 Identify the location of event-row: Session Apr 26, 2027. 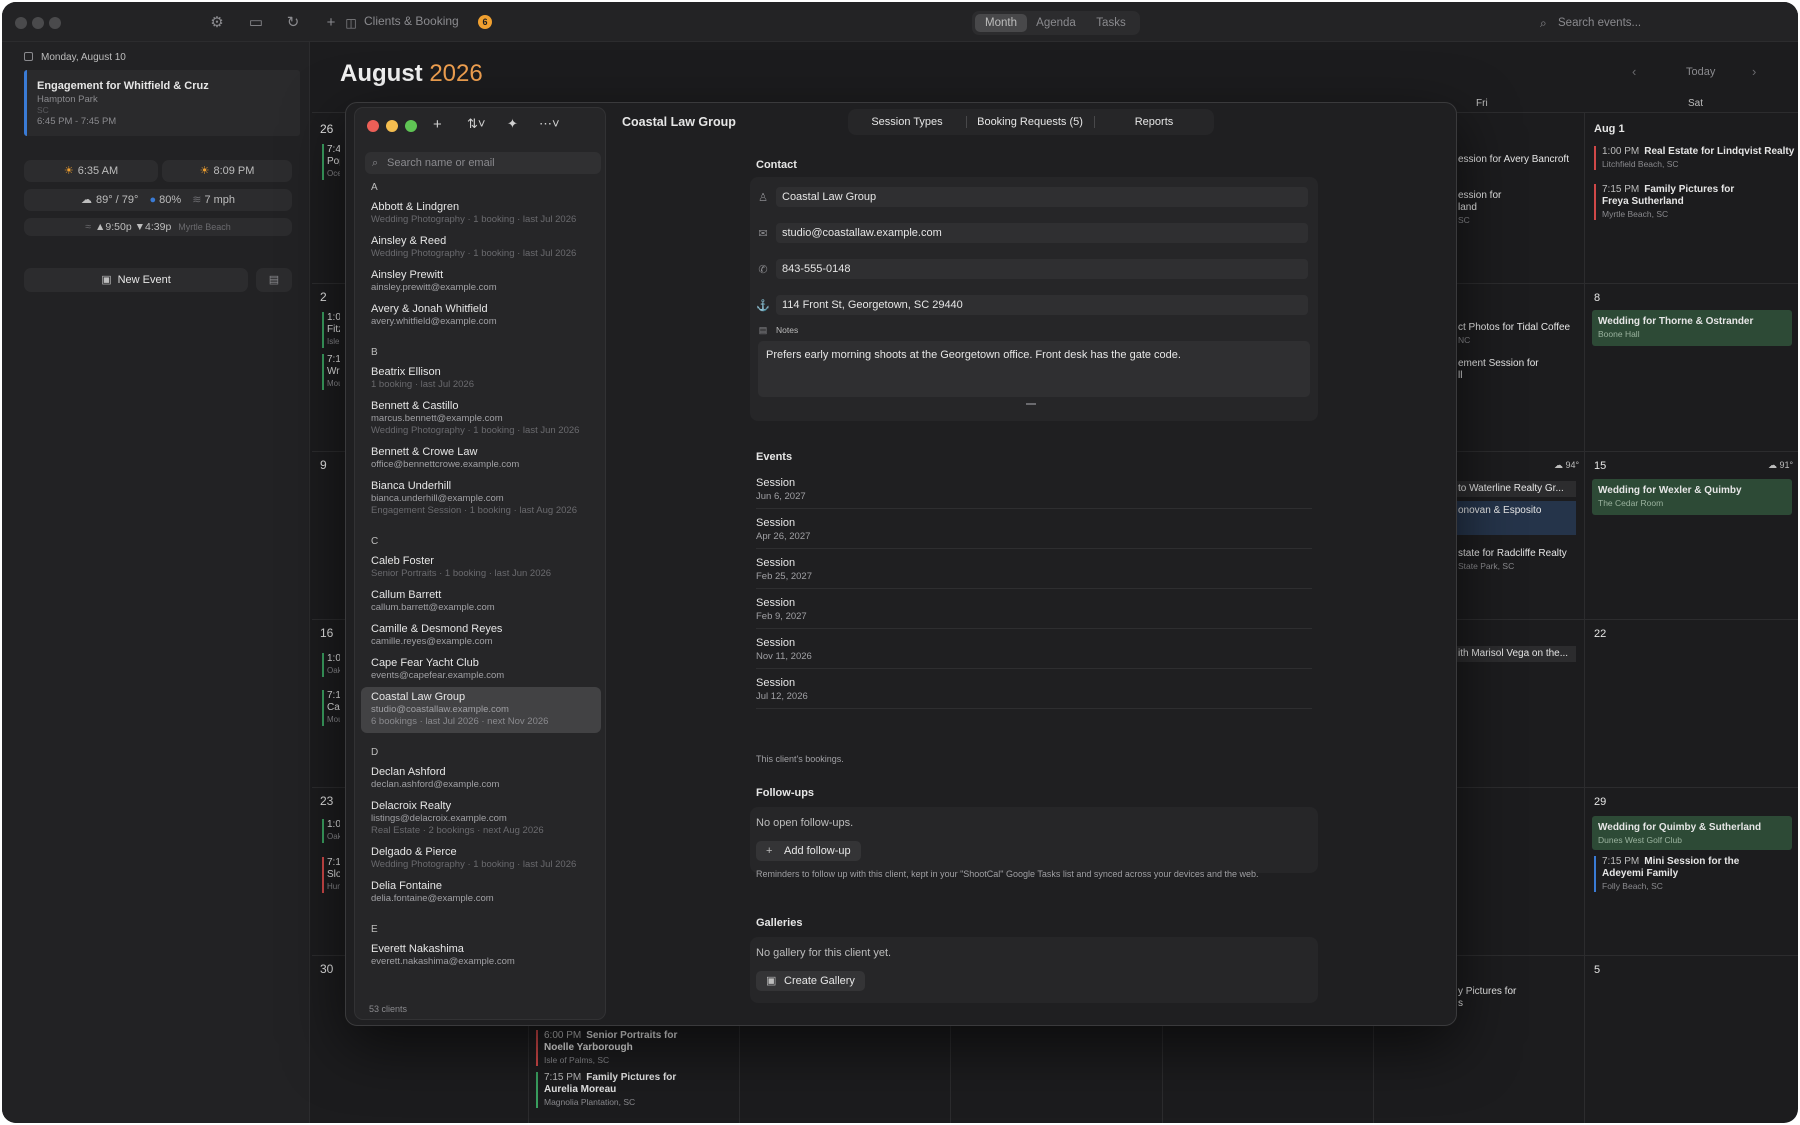
(1034, 529).